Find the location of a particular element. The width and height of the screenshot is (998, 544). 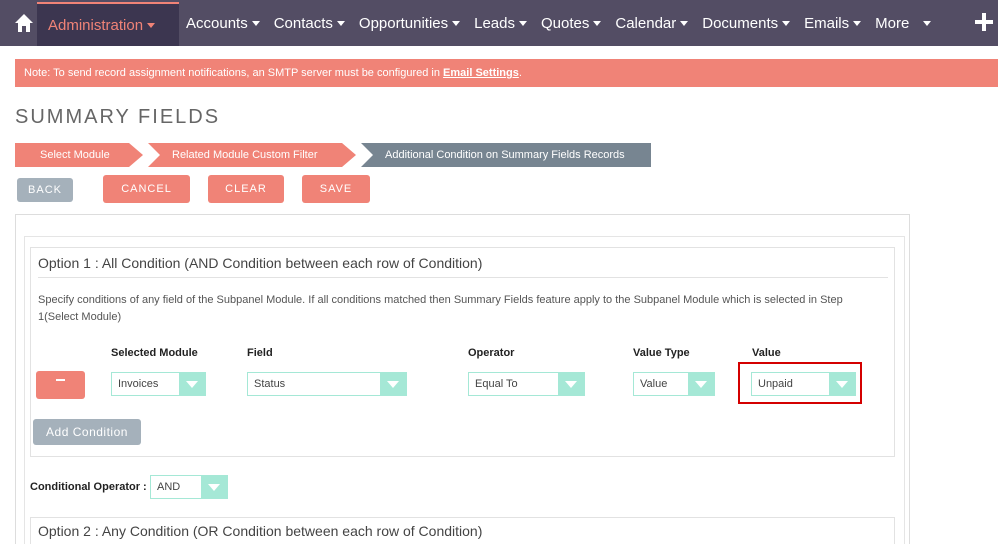

cancel-button: CANCEL is located at coordinates (146, 189).